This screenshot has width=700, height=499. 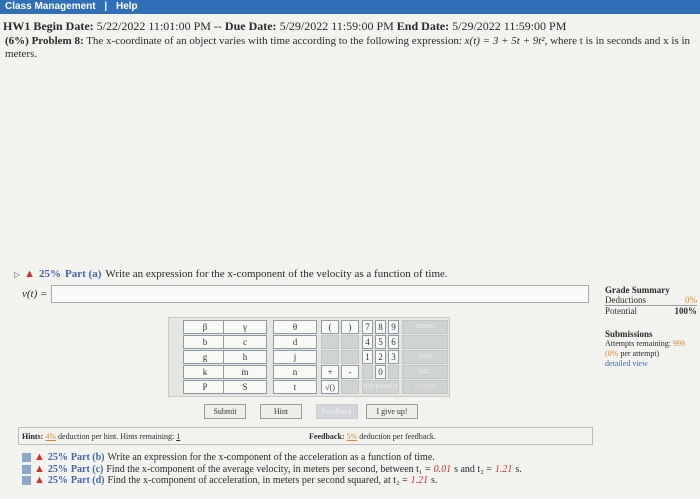 I want to click on key-del: DEL, so click(x=425, y=372).